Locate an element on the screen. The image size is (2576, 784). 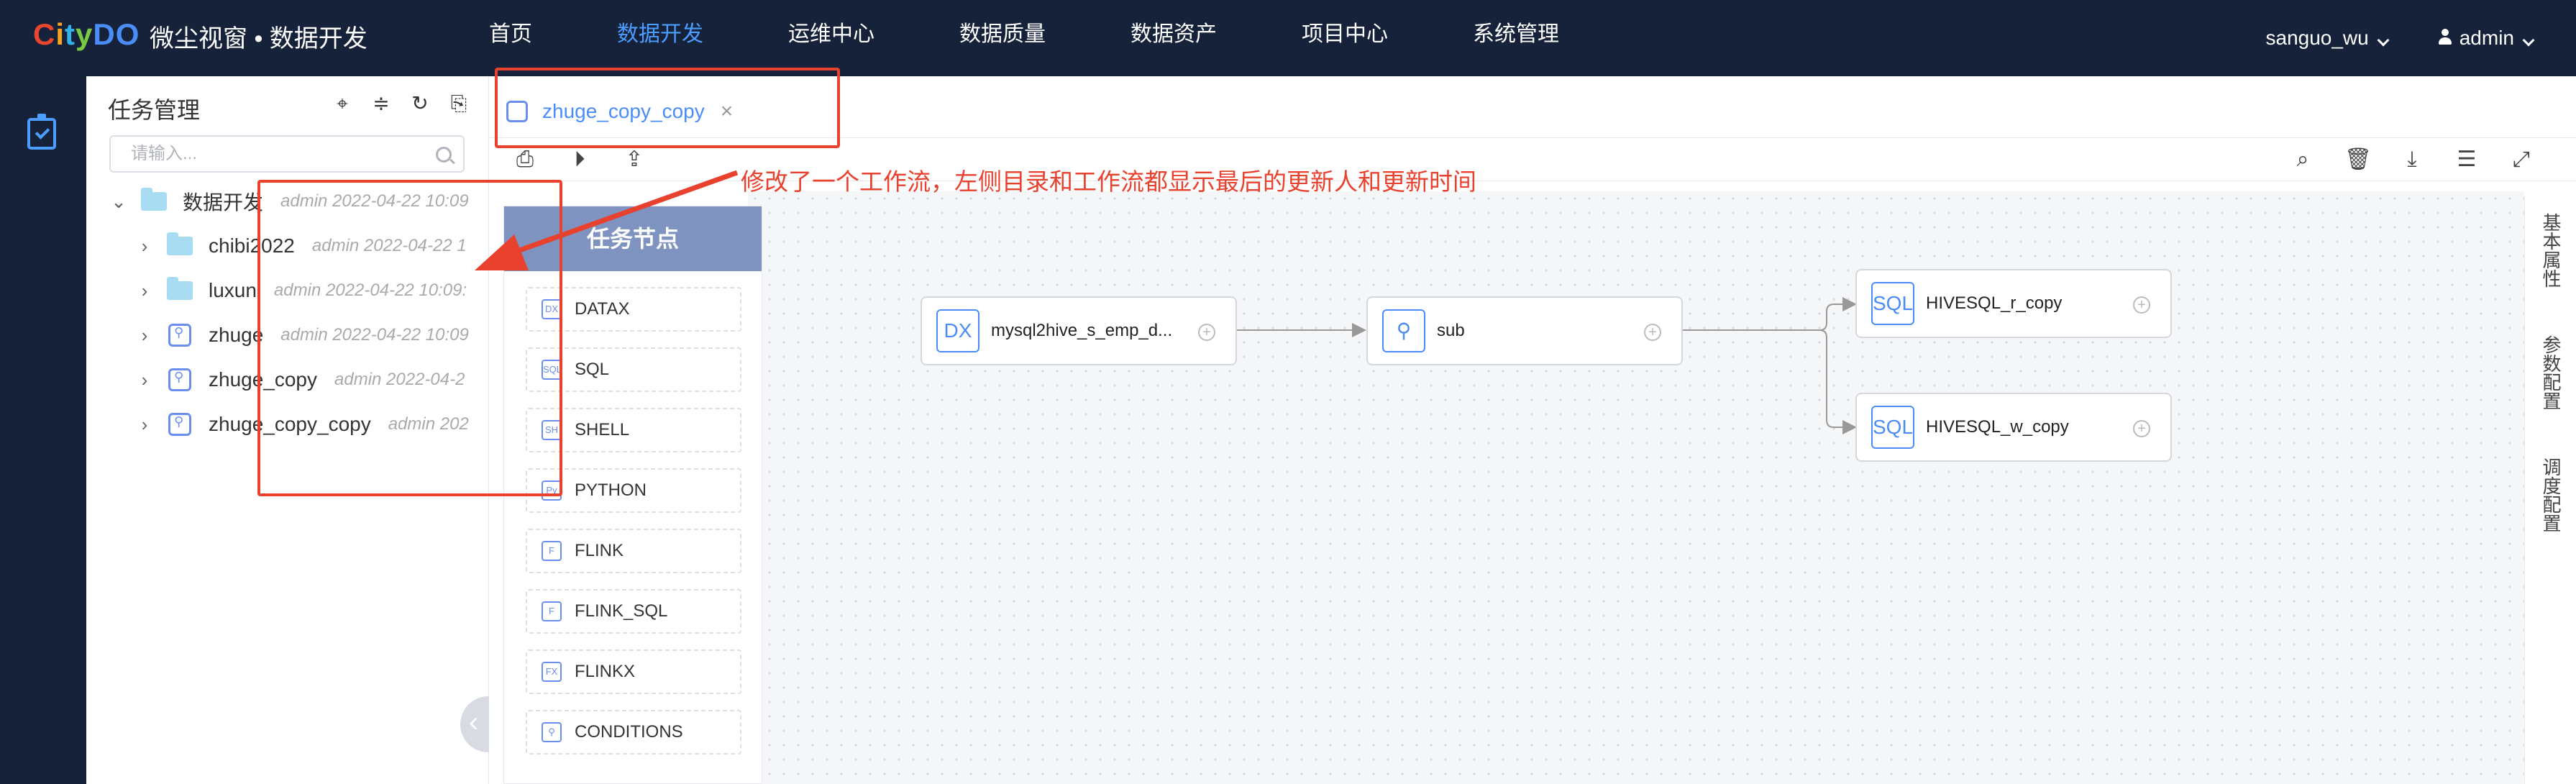
dag-node-datax: DX mysql2hive_s_emp_d... + is located at coordinates (1079, 331).